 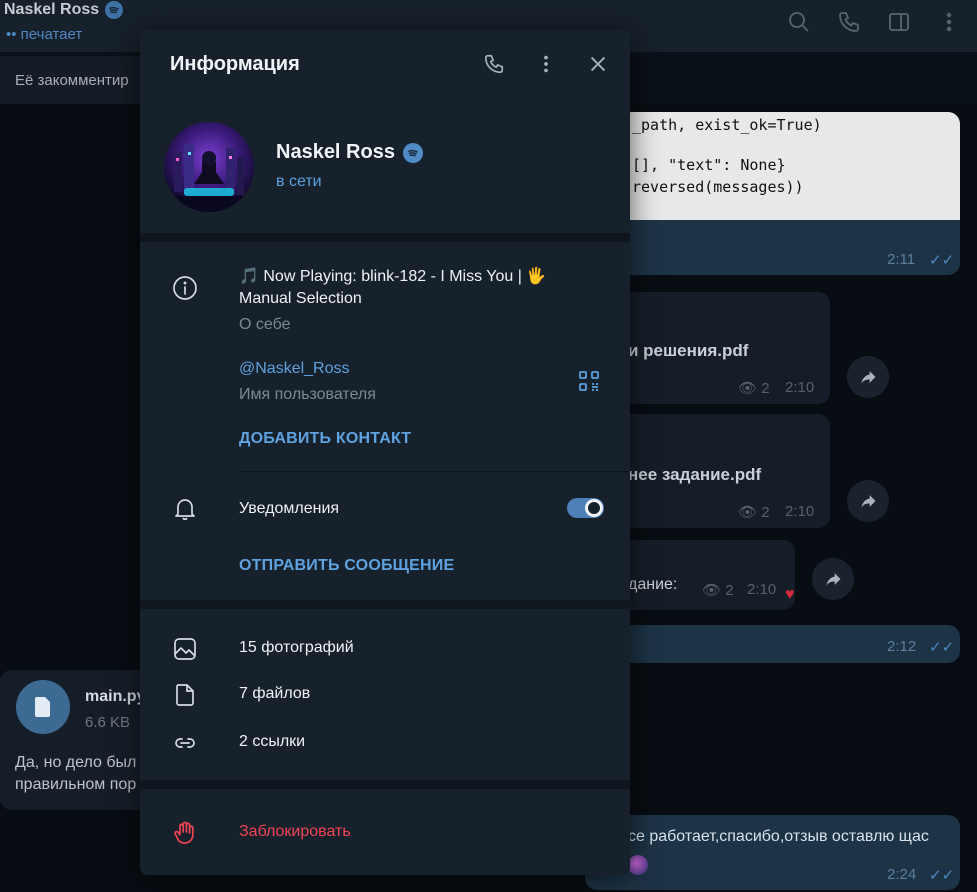 I want to click on profile-name: Naskel Ross, so click(x=349, y=152).